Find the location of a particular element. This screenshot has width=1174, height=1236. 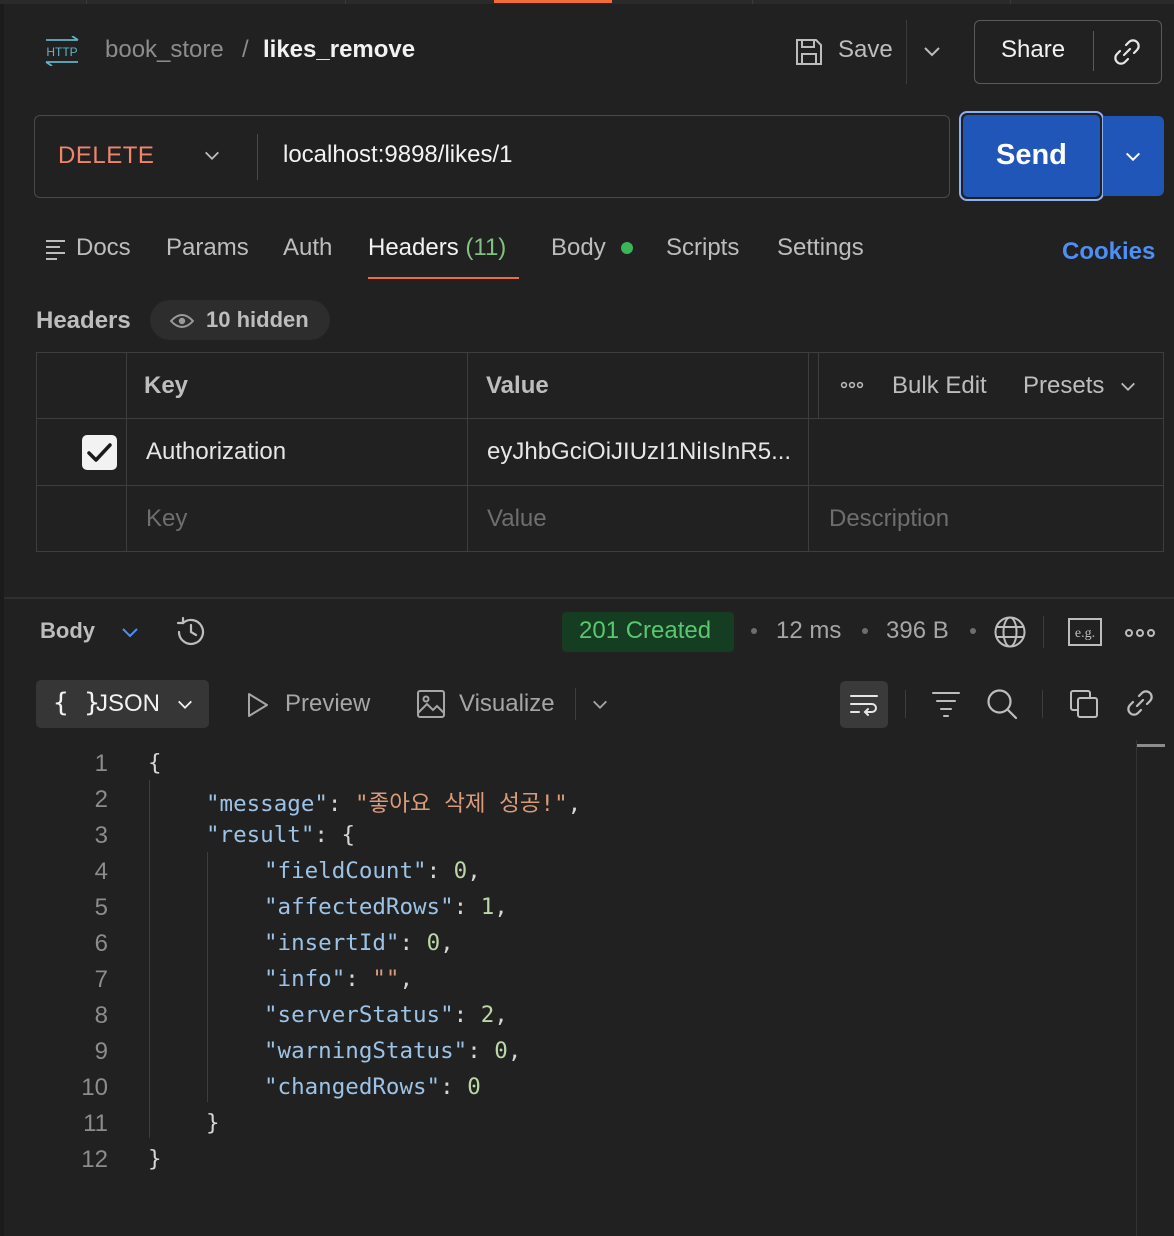

visualize-button: Visualize is located at coordinates (507, 704).